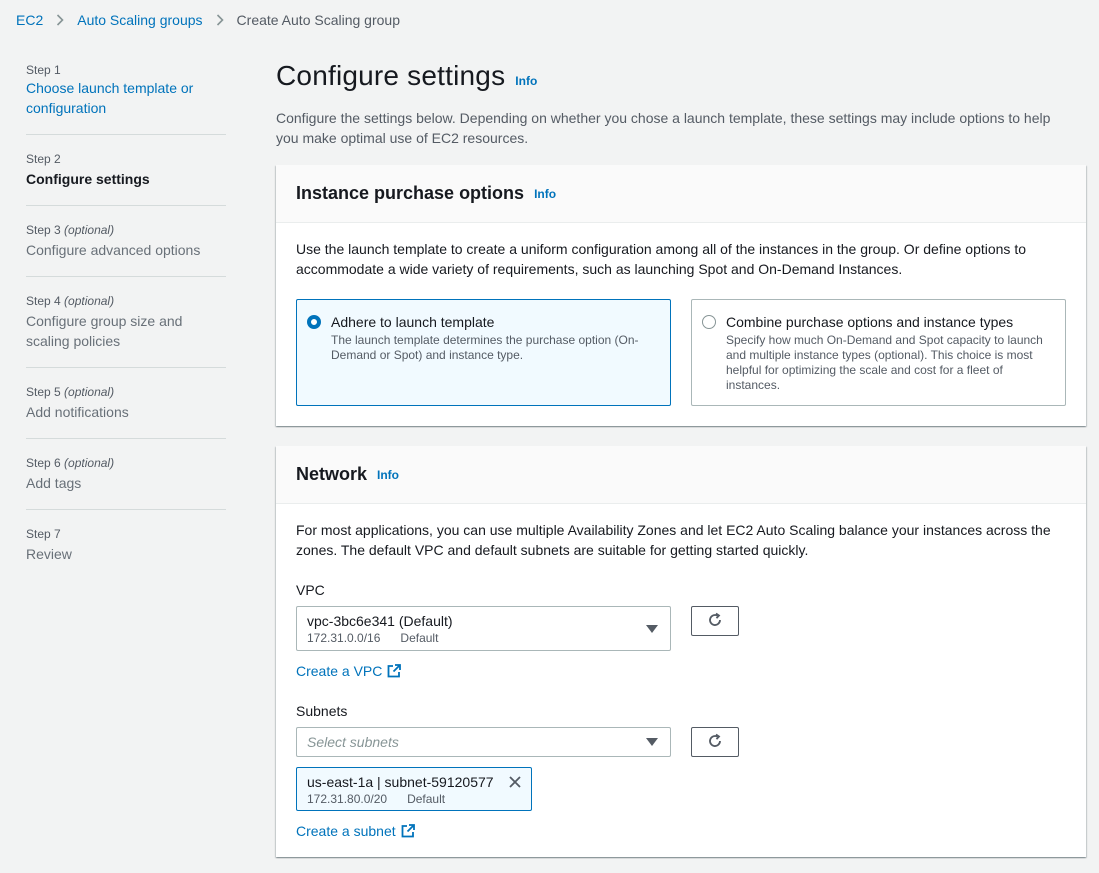 The image size is (1099, 873). I want to click on step-number-text: Step 5, so click(43, 392).